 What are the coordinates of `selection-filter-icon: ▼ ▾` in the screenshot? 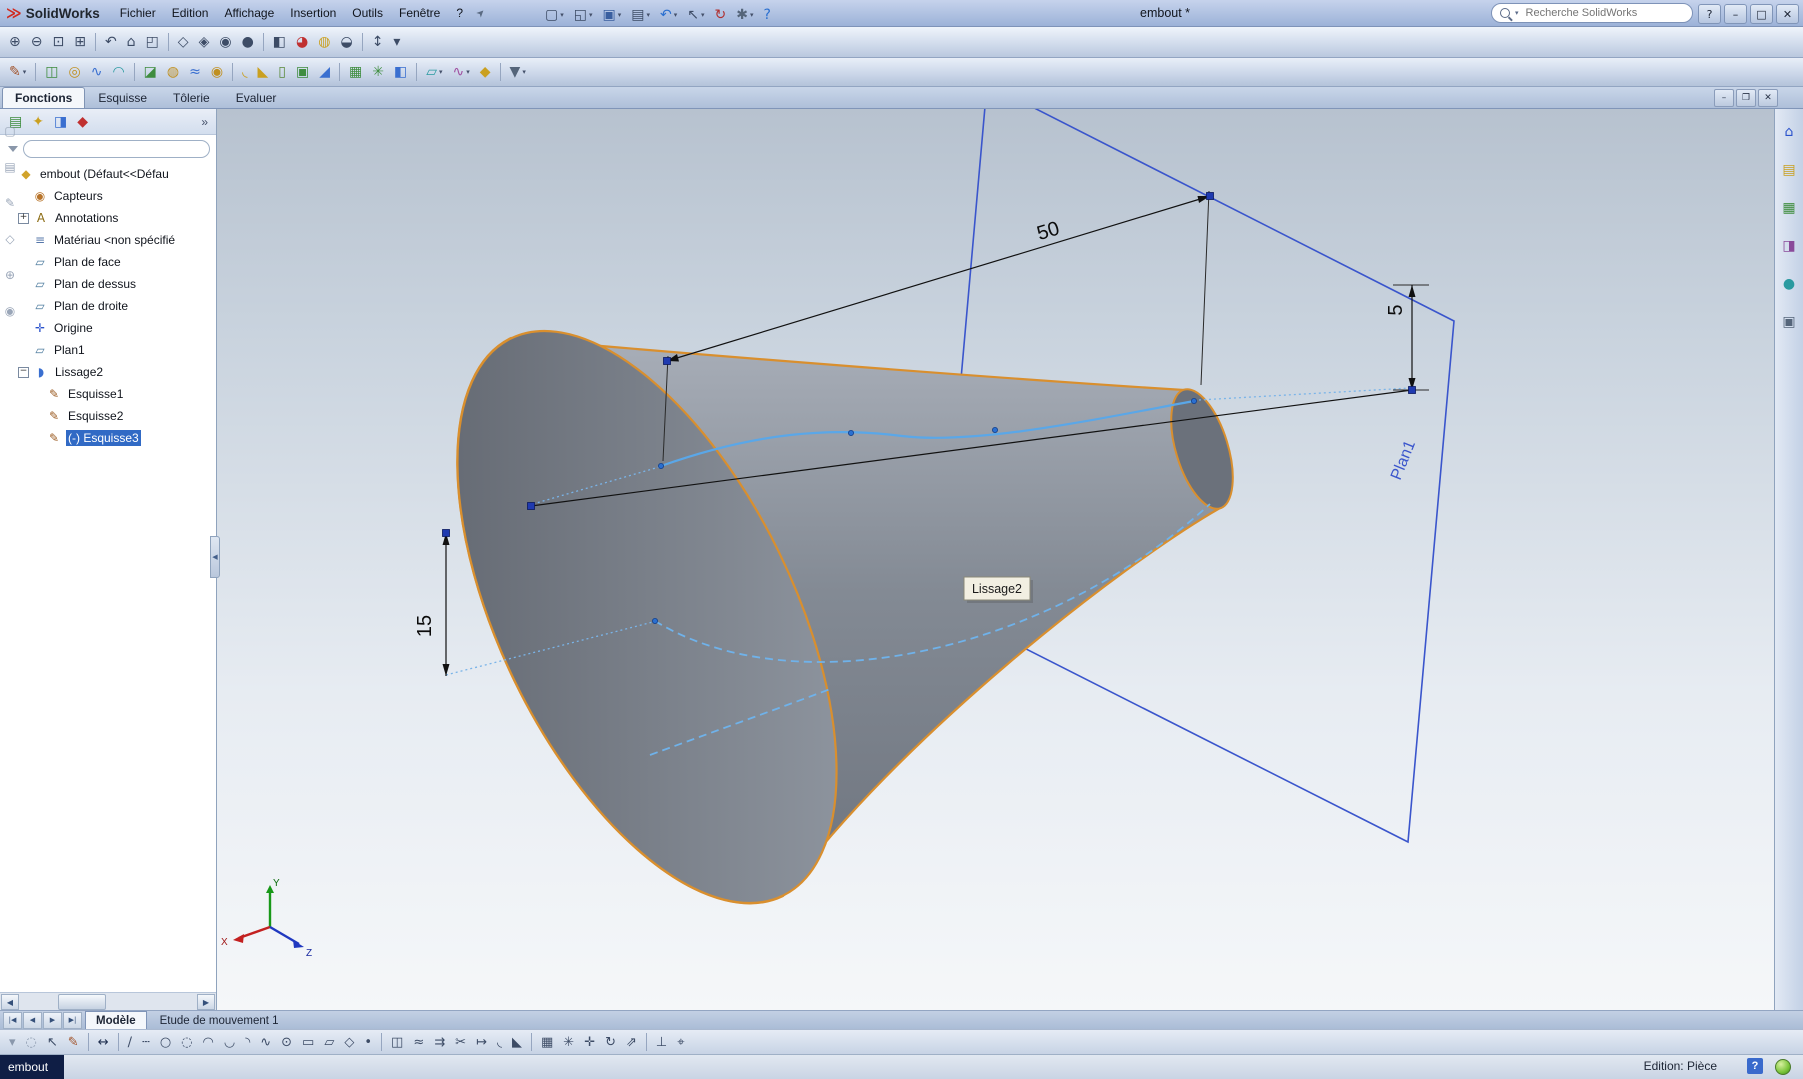 It's located at (518, 72).